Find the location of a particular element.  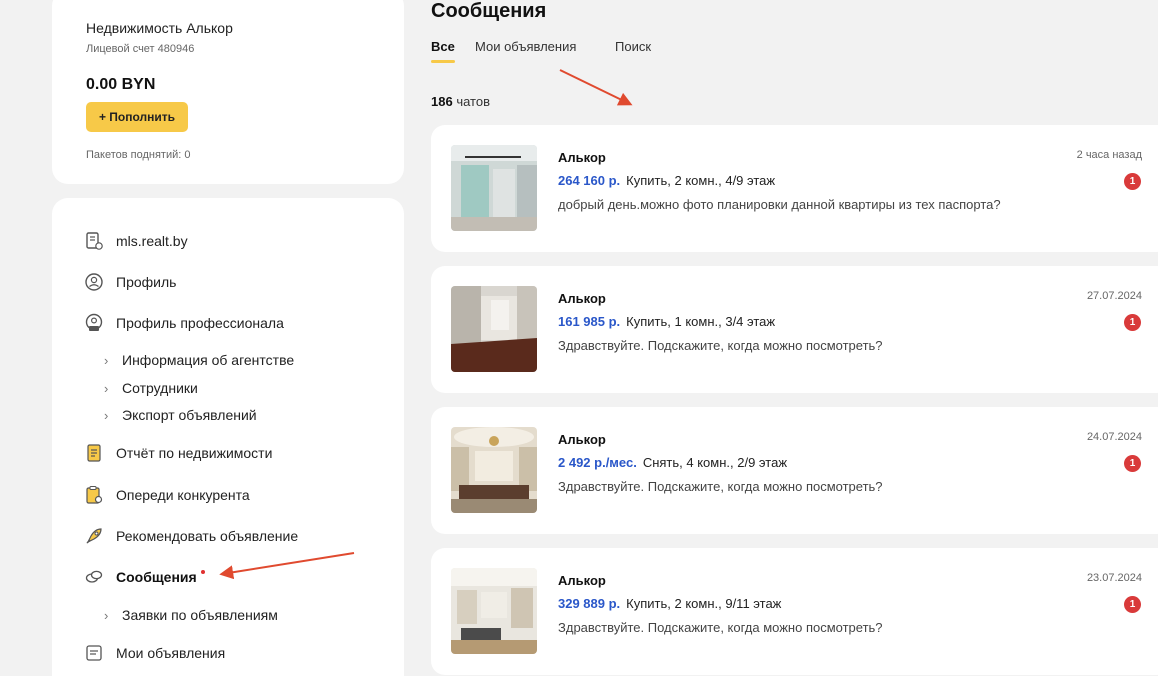

listing-price: 264 160 р. is located at coordinates (589, 180).